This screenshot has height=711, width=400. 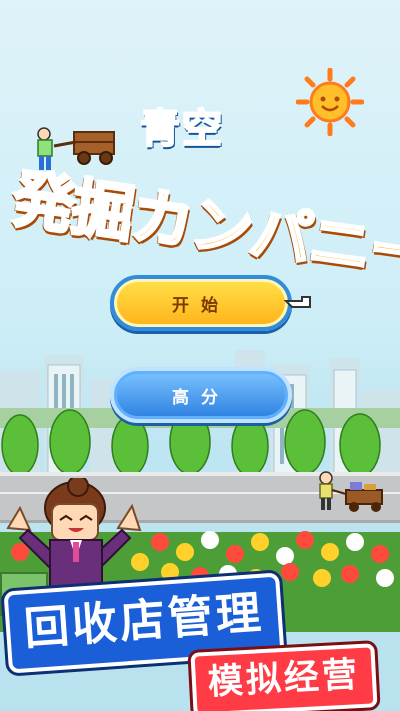 I want to click on sun-icon, so click(x=330, y=102).